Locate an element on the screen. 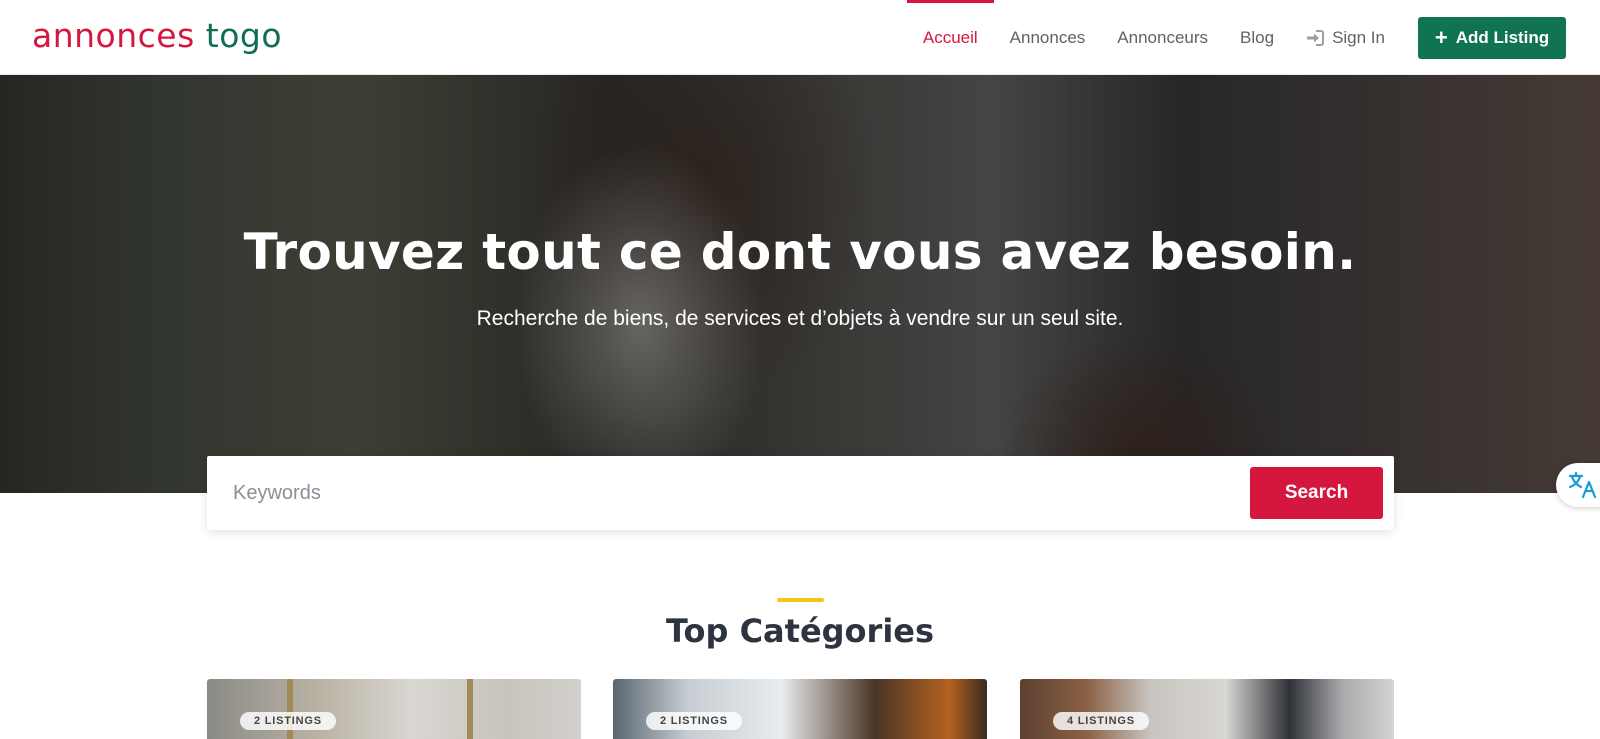 Image resolution: width=1600 pixels, height=739 pixels. logo-text-primary: annonces is located at coordinates (113, 35).